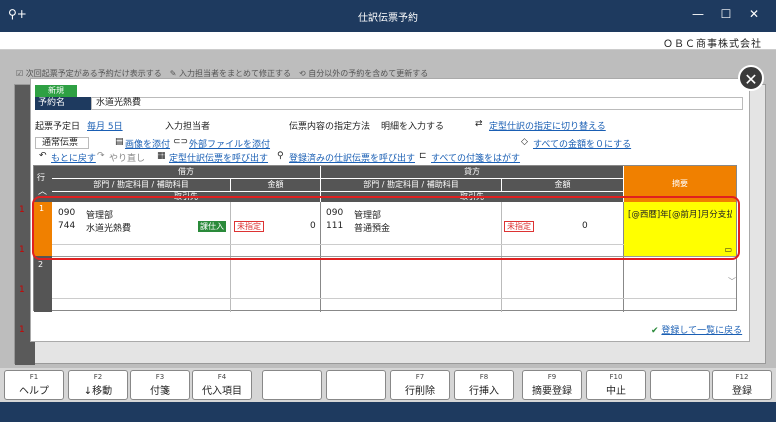  I want to click on debit-amount-header: 金額, so click(275, 185).